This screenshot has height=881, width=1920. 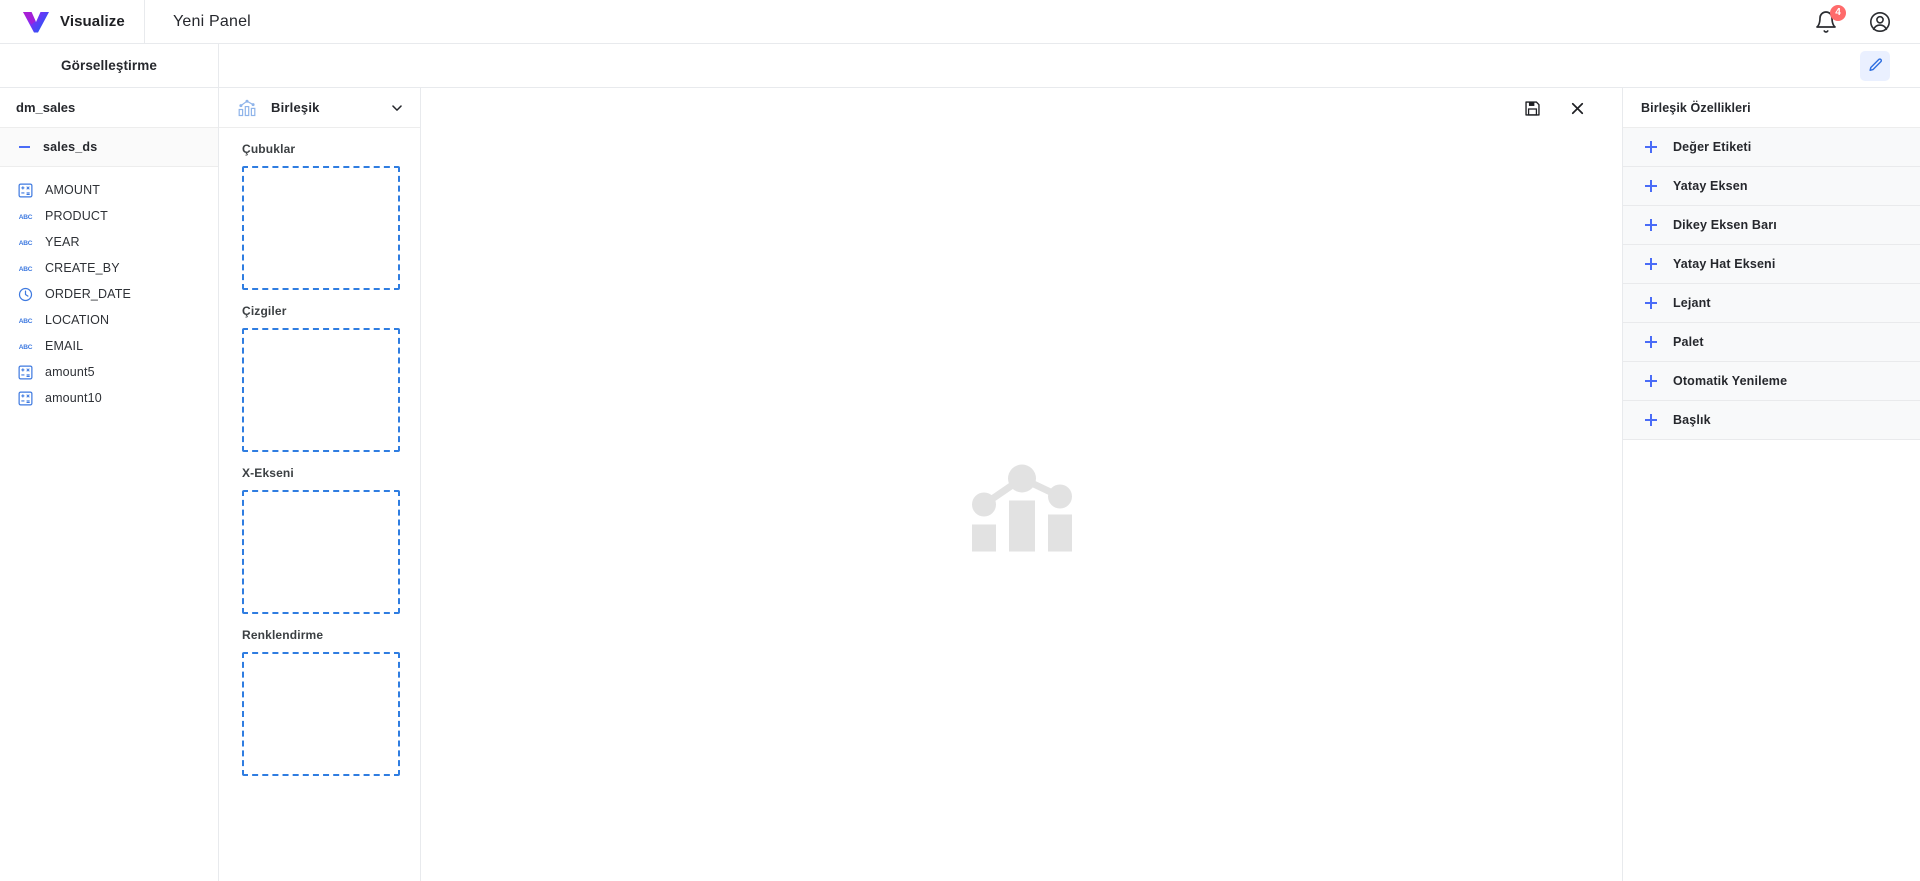 What do you see at coordinates (62, 242) in the screenshot?
I see `field-label: YEAR` at bounding box center [62, 242].